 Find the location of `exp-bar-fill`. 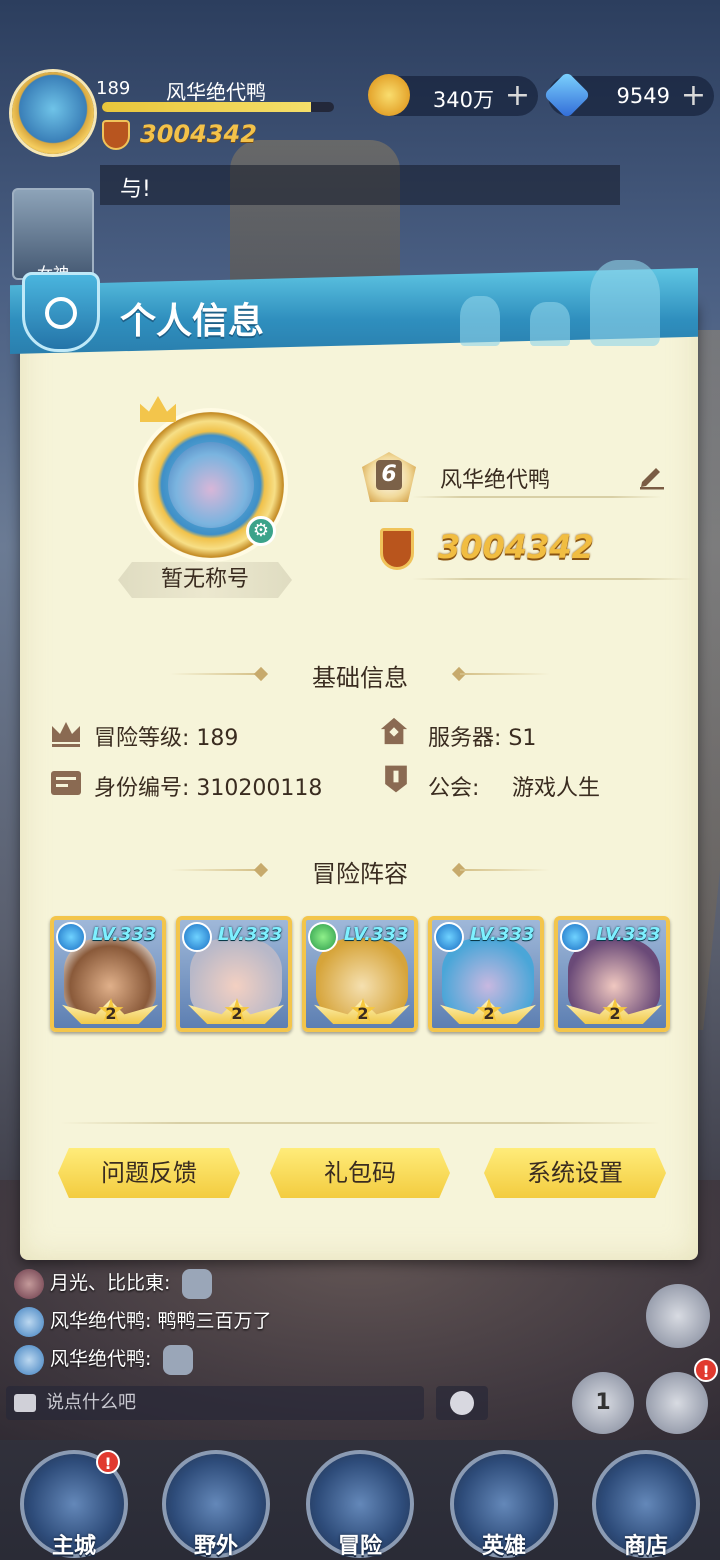

exp-bar-fill is located at coordinates (206, 107).